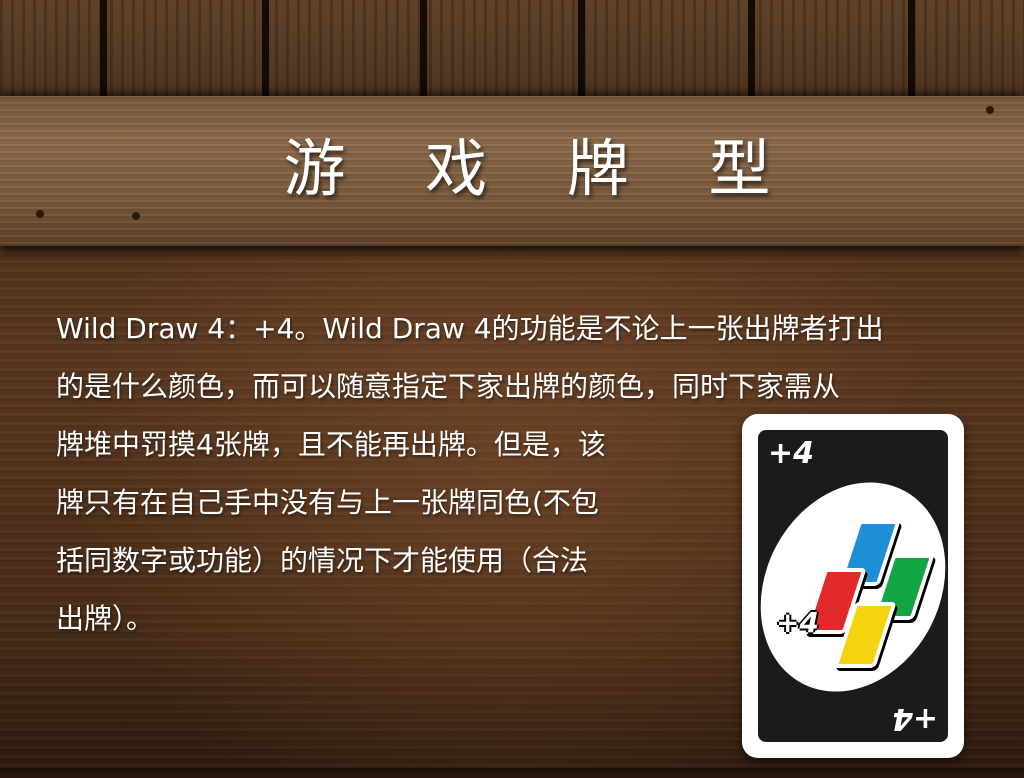  Describe the element at coordinates (470, 328) in the screenshot. I see `description-line: Wild Draw 4：+4。Wild Draw 4的功能是不论上一张出牌者打出` at that location.